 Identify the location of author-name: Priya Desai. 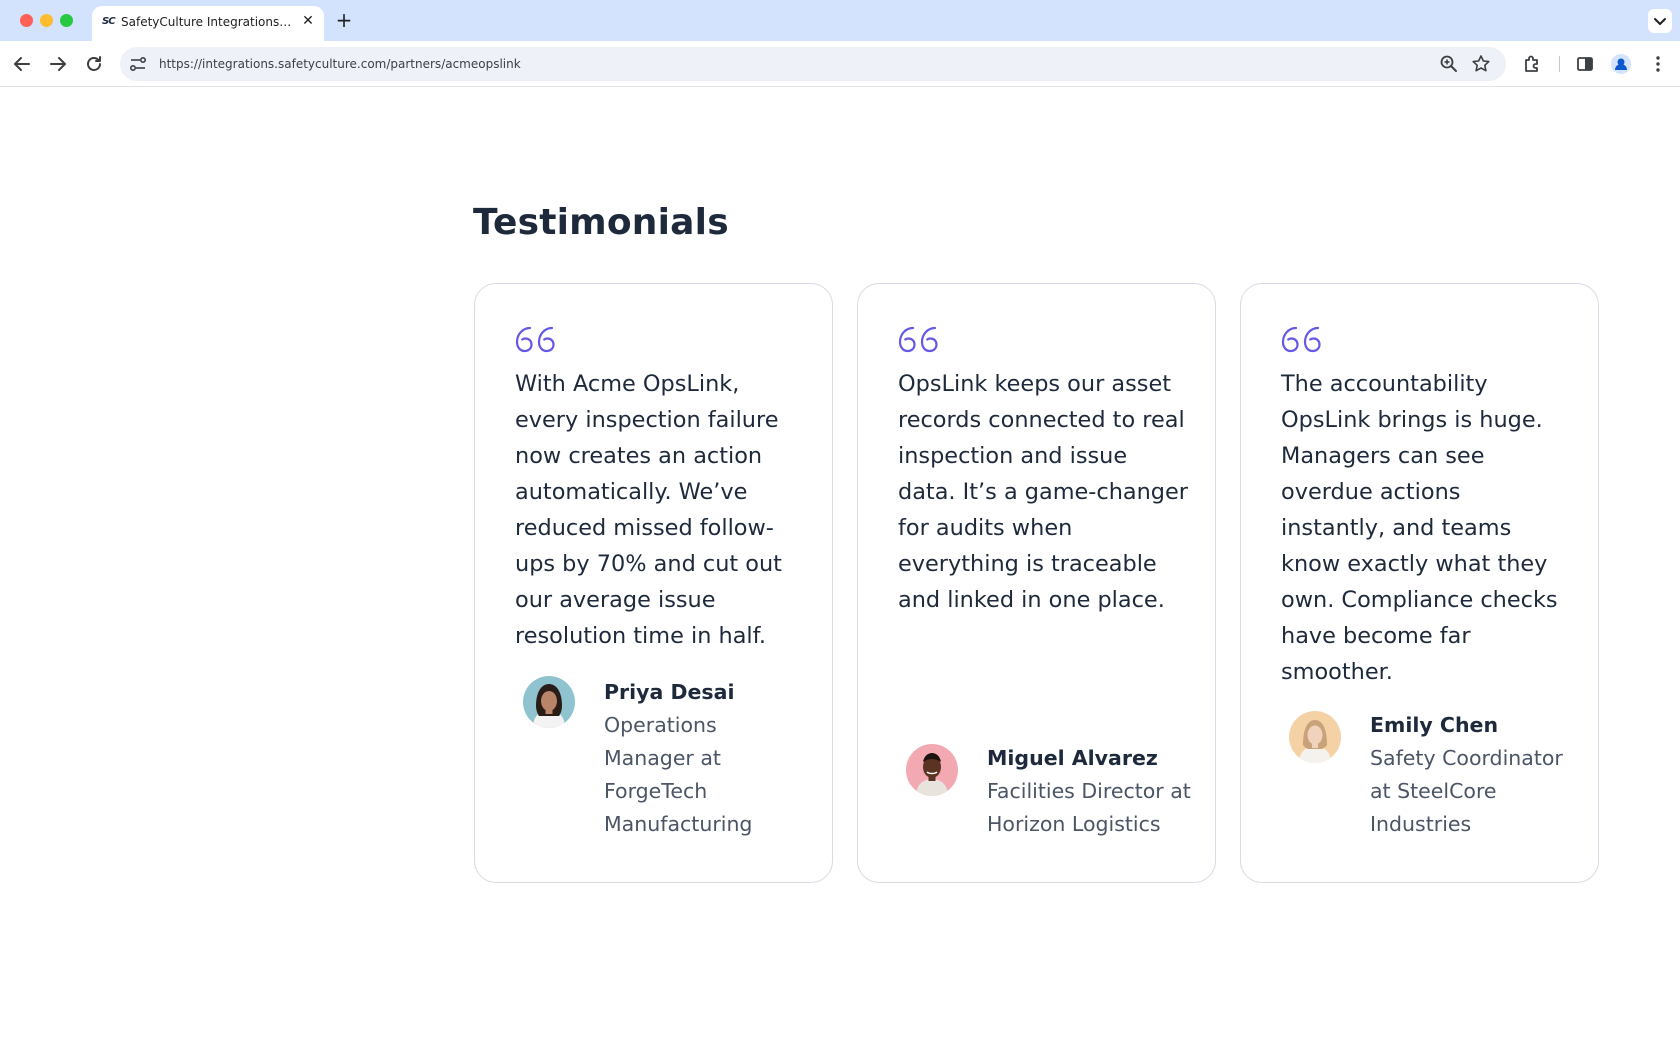
(669, 692).